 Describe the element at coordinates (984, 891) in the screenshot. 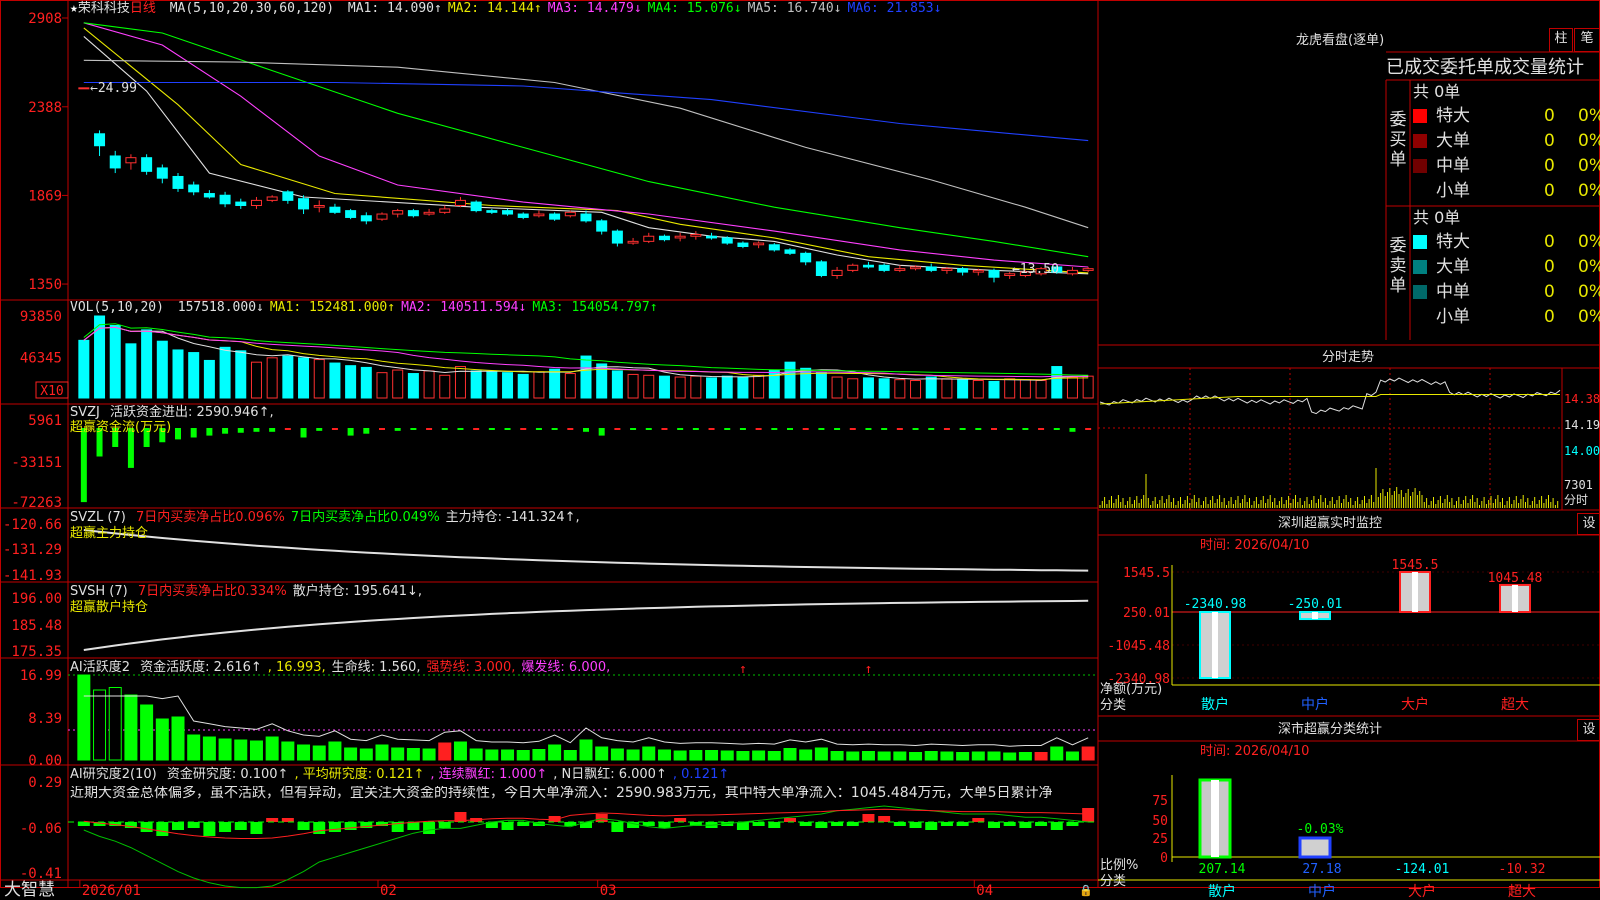

I see `x-tick-label: 04` at that location.